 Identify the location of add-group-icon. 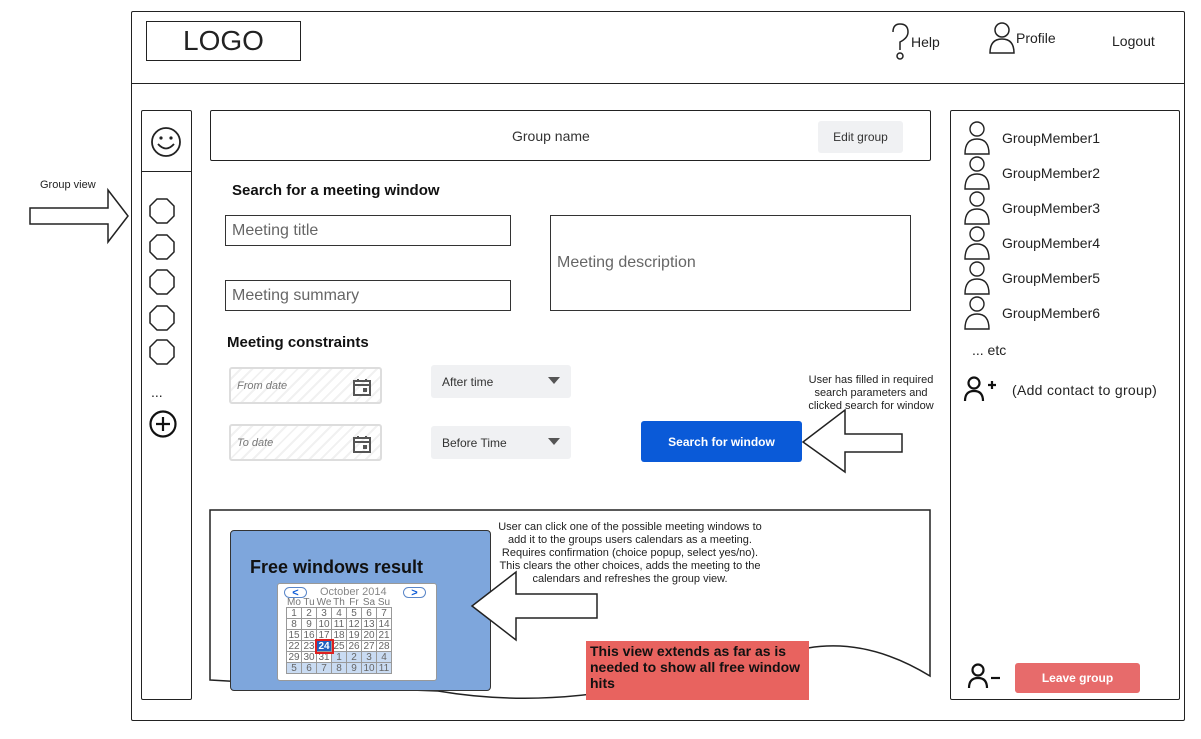
(163, 424).